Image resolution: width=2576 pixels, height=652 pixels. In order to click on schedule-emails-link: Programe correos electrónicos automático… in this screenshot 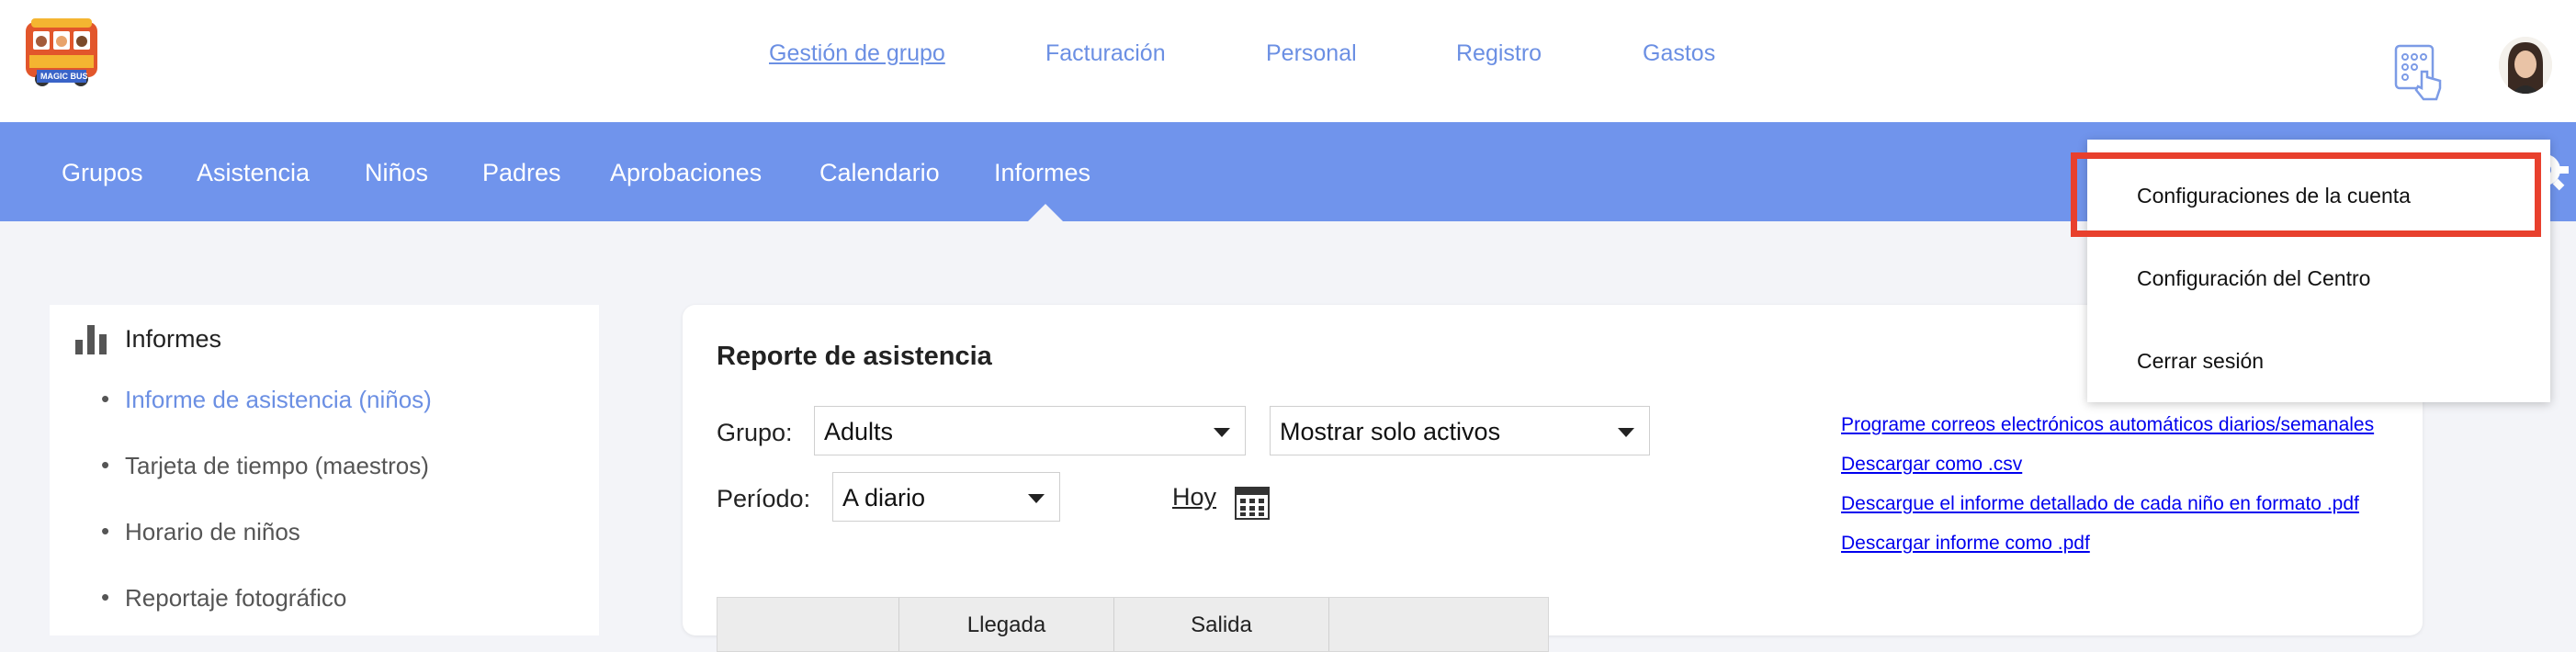, I will do `click(2107, 425)`.